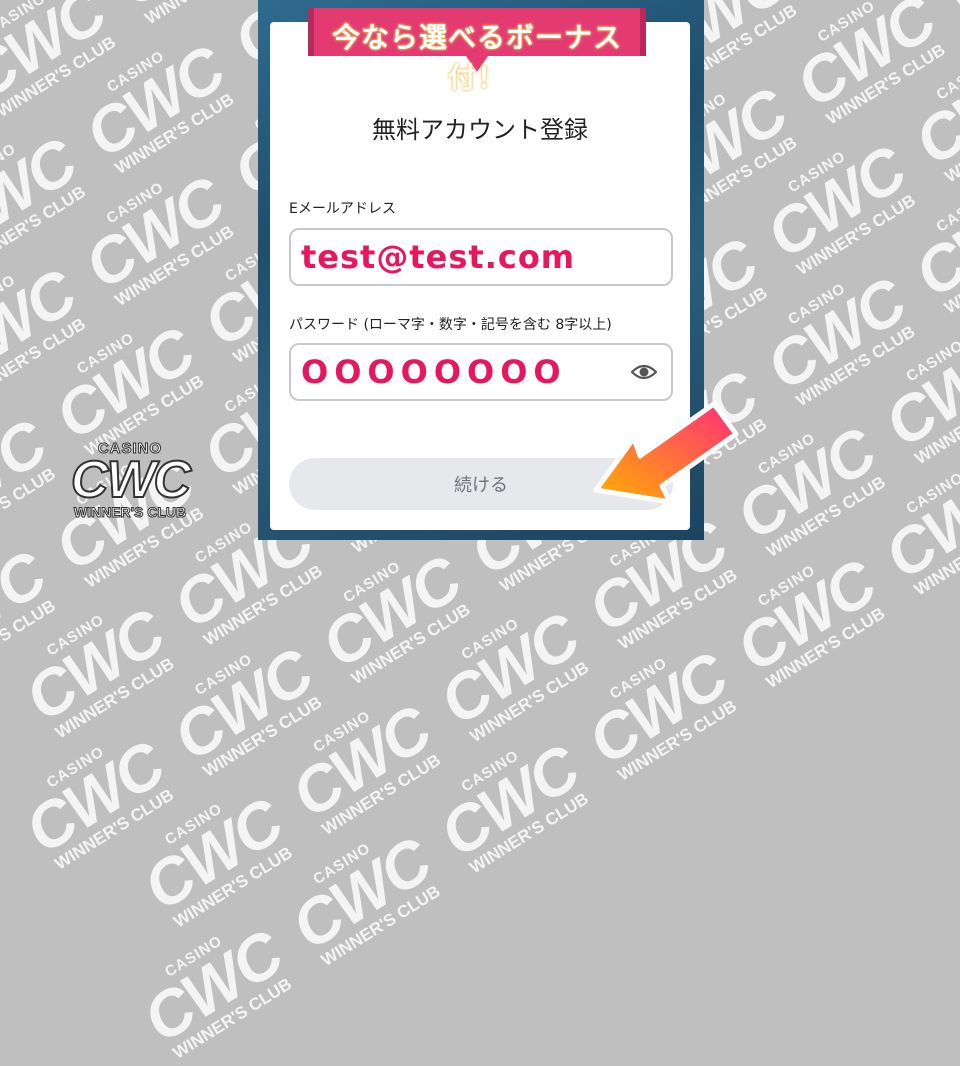  What do you see at coordinates (666, 453) in the screenshot?
I see `pointer-arrow-icon` at bounding box center [666, 453].